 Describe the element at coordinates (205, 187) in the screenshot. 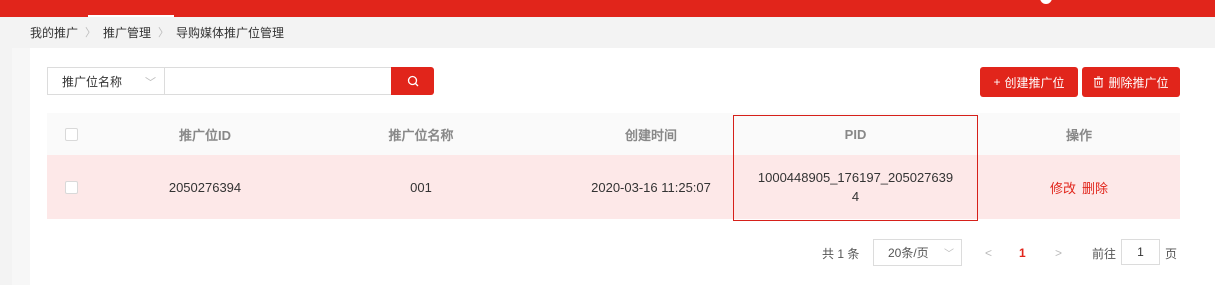

I see `cell-promotion-id: 2050276394` at that location.